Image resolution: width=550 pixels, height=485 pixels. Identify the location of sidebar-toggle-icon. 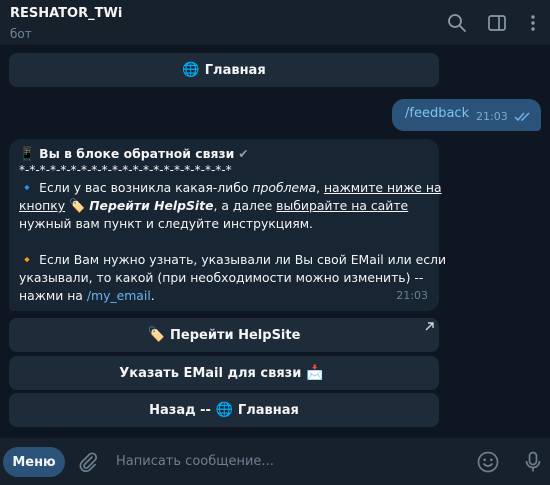
(497, 23).